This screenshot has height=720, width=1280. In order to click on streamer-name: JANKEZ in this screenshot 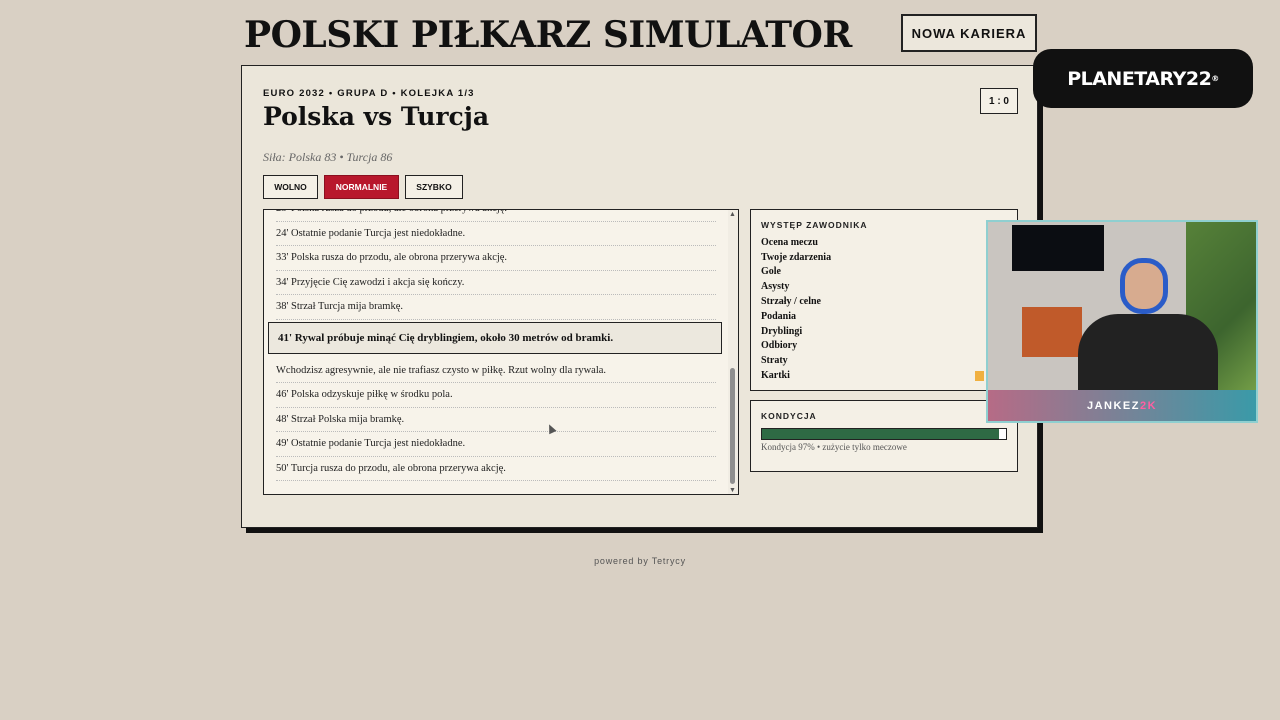, I will do `click(1113, 405)`.